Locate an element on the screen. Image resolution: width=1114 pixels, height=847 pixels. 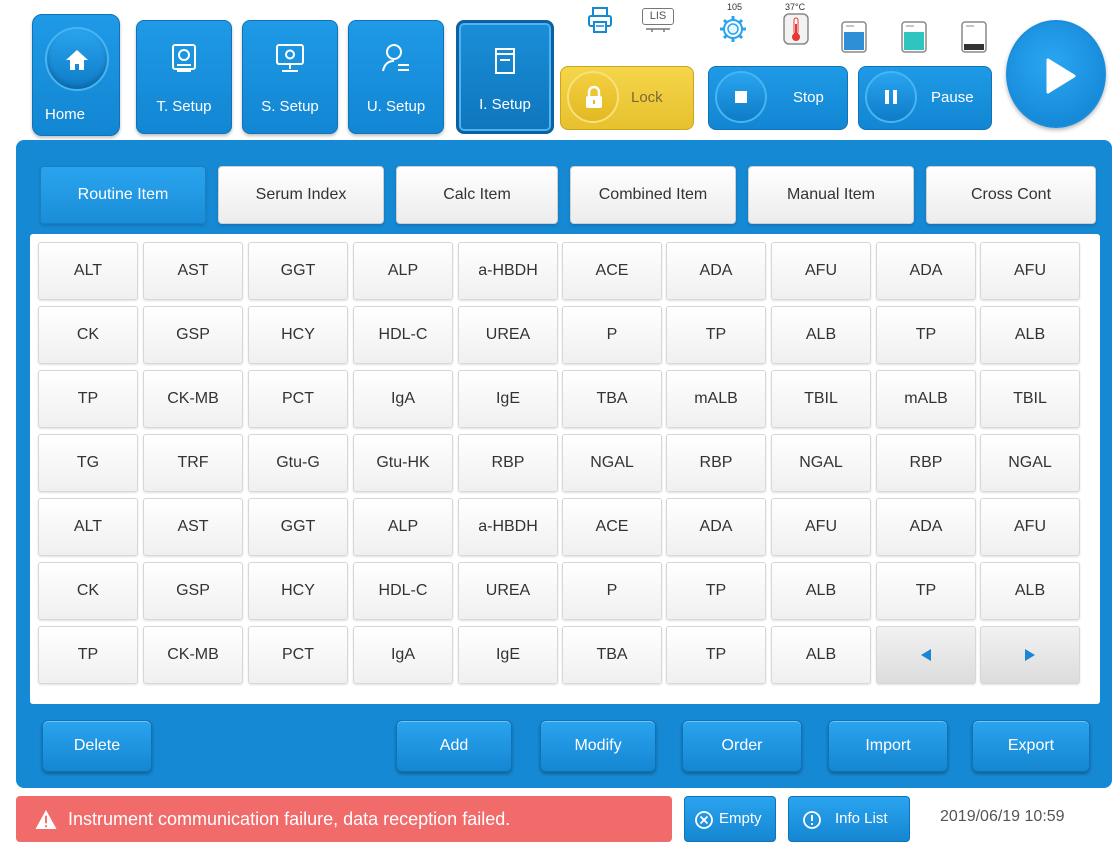
delete-button: Delete is located at coordinates (97, 746).